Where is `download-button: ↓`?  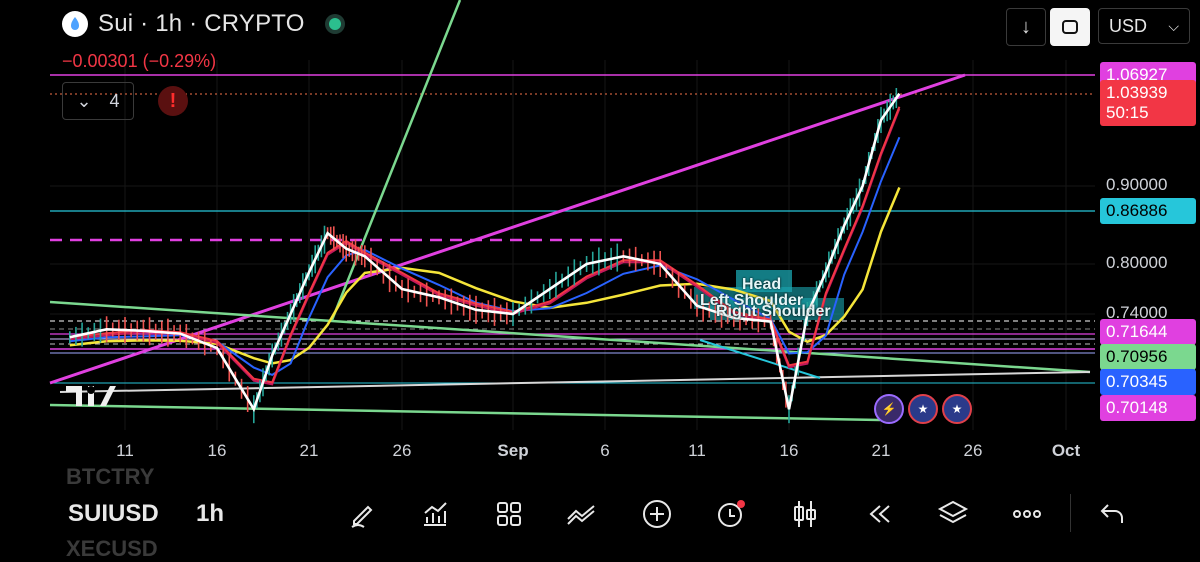 download-button: ↓ is located at coordinates (1026, 27).